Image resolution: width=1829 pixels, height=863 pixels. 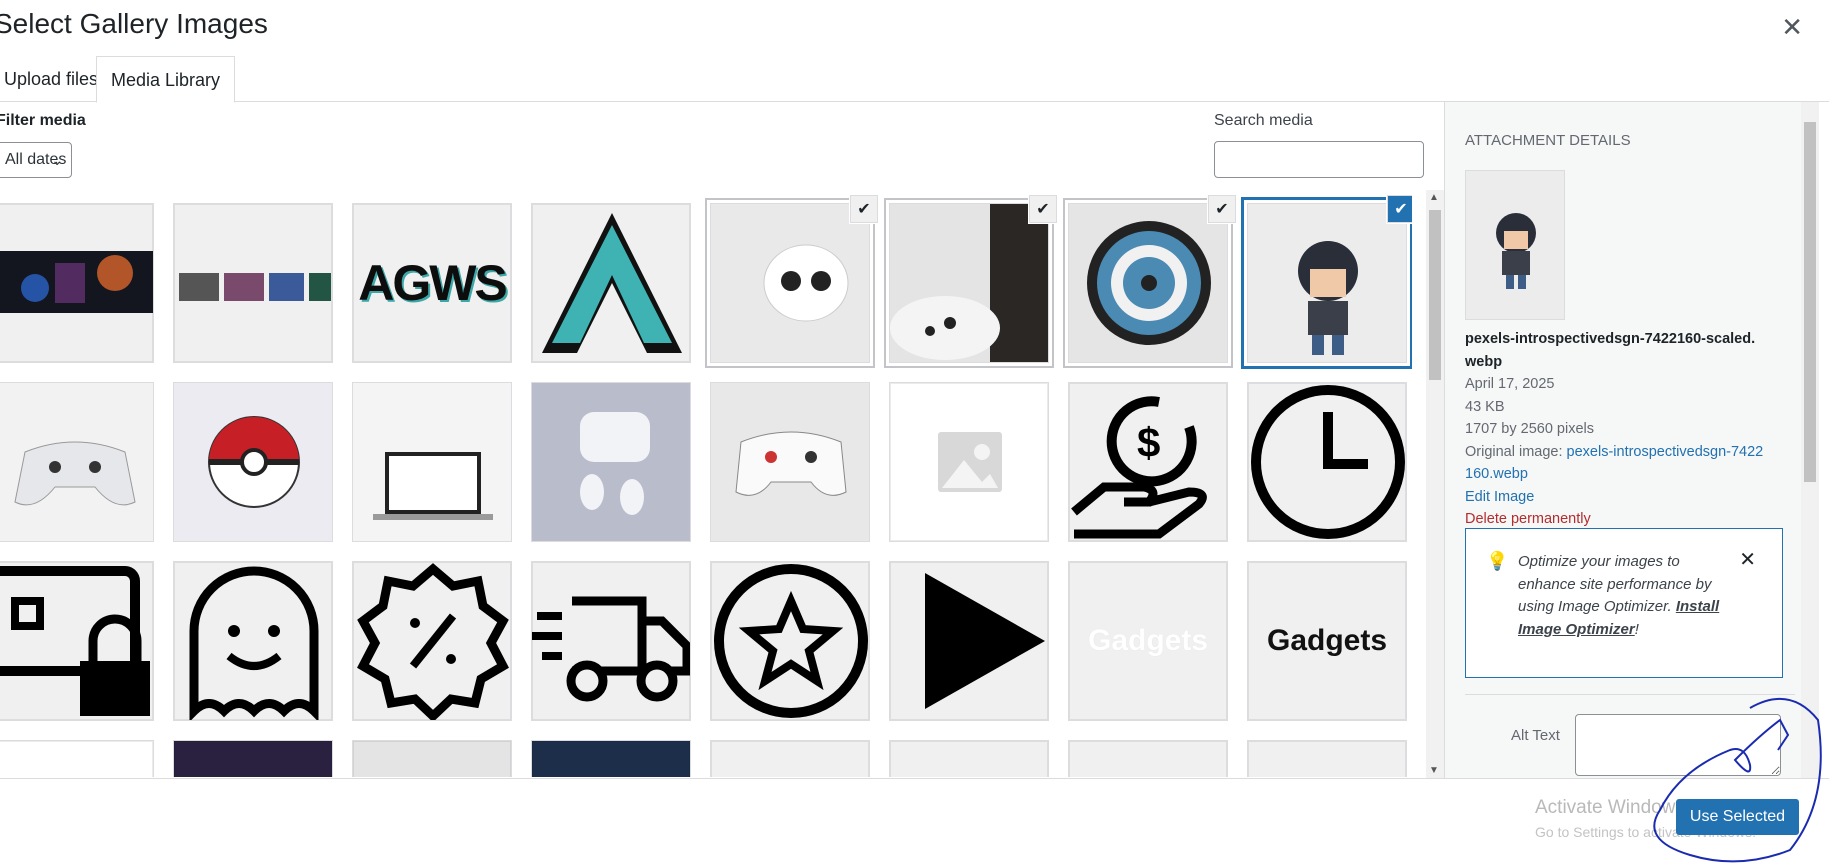 What do you see at coordinates (790, 462) in the screenshot?
I see `stadia-controller-thumbnail` at bounding box center [790, 462].